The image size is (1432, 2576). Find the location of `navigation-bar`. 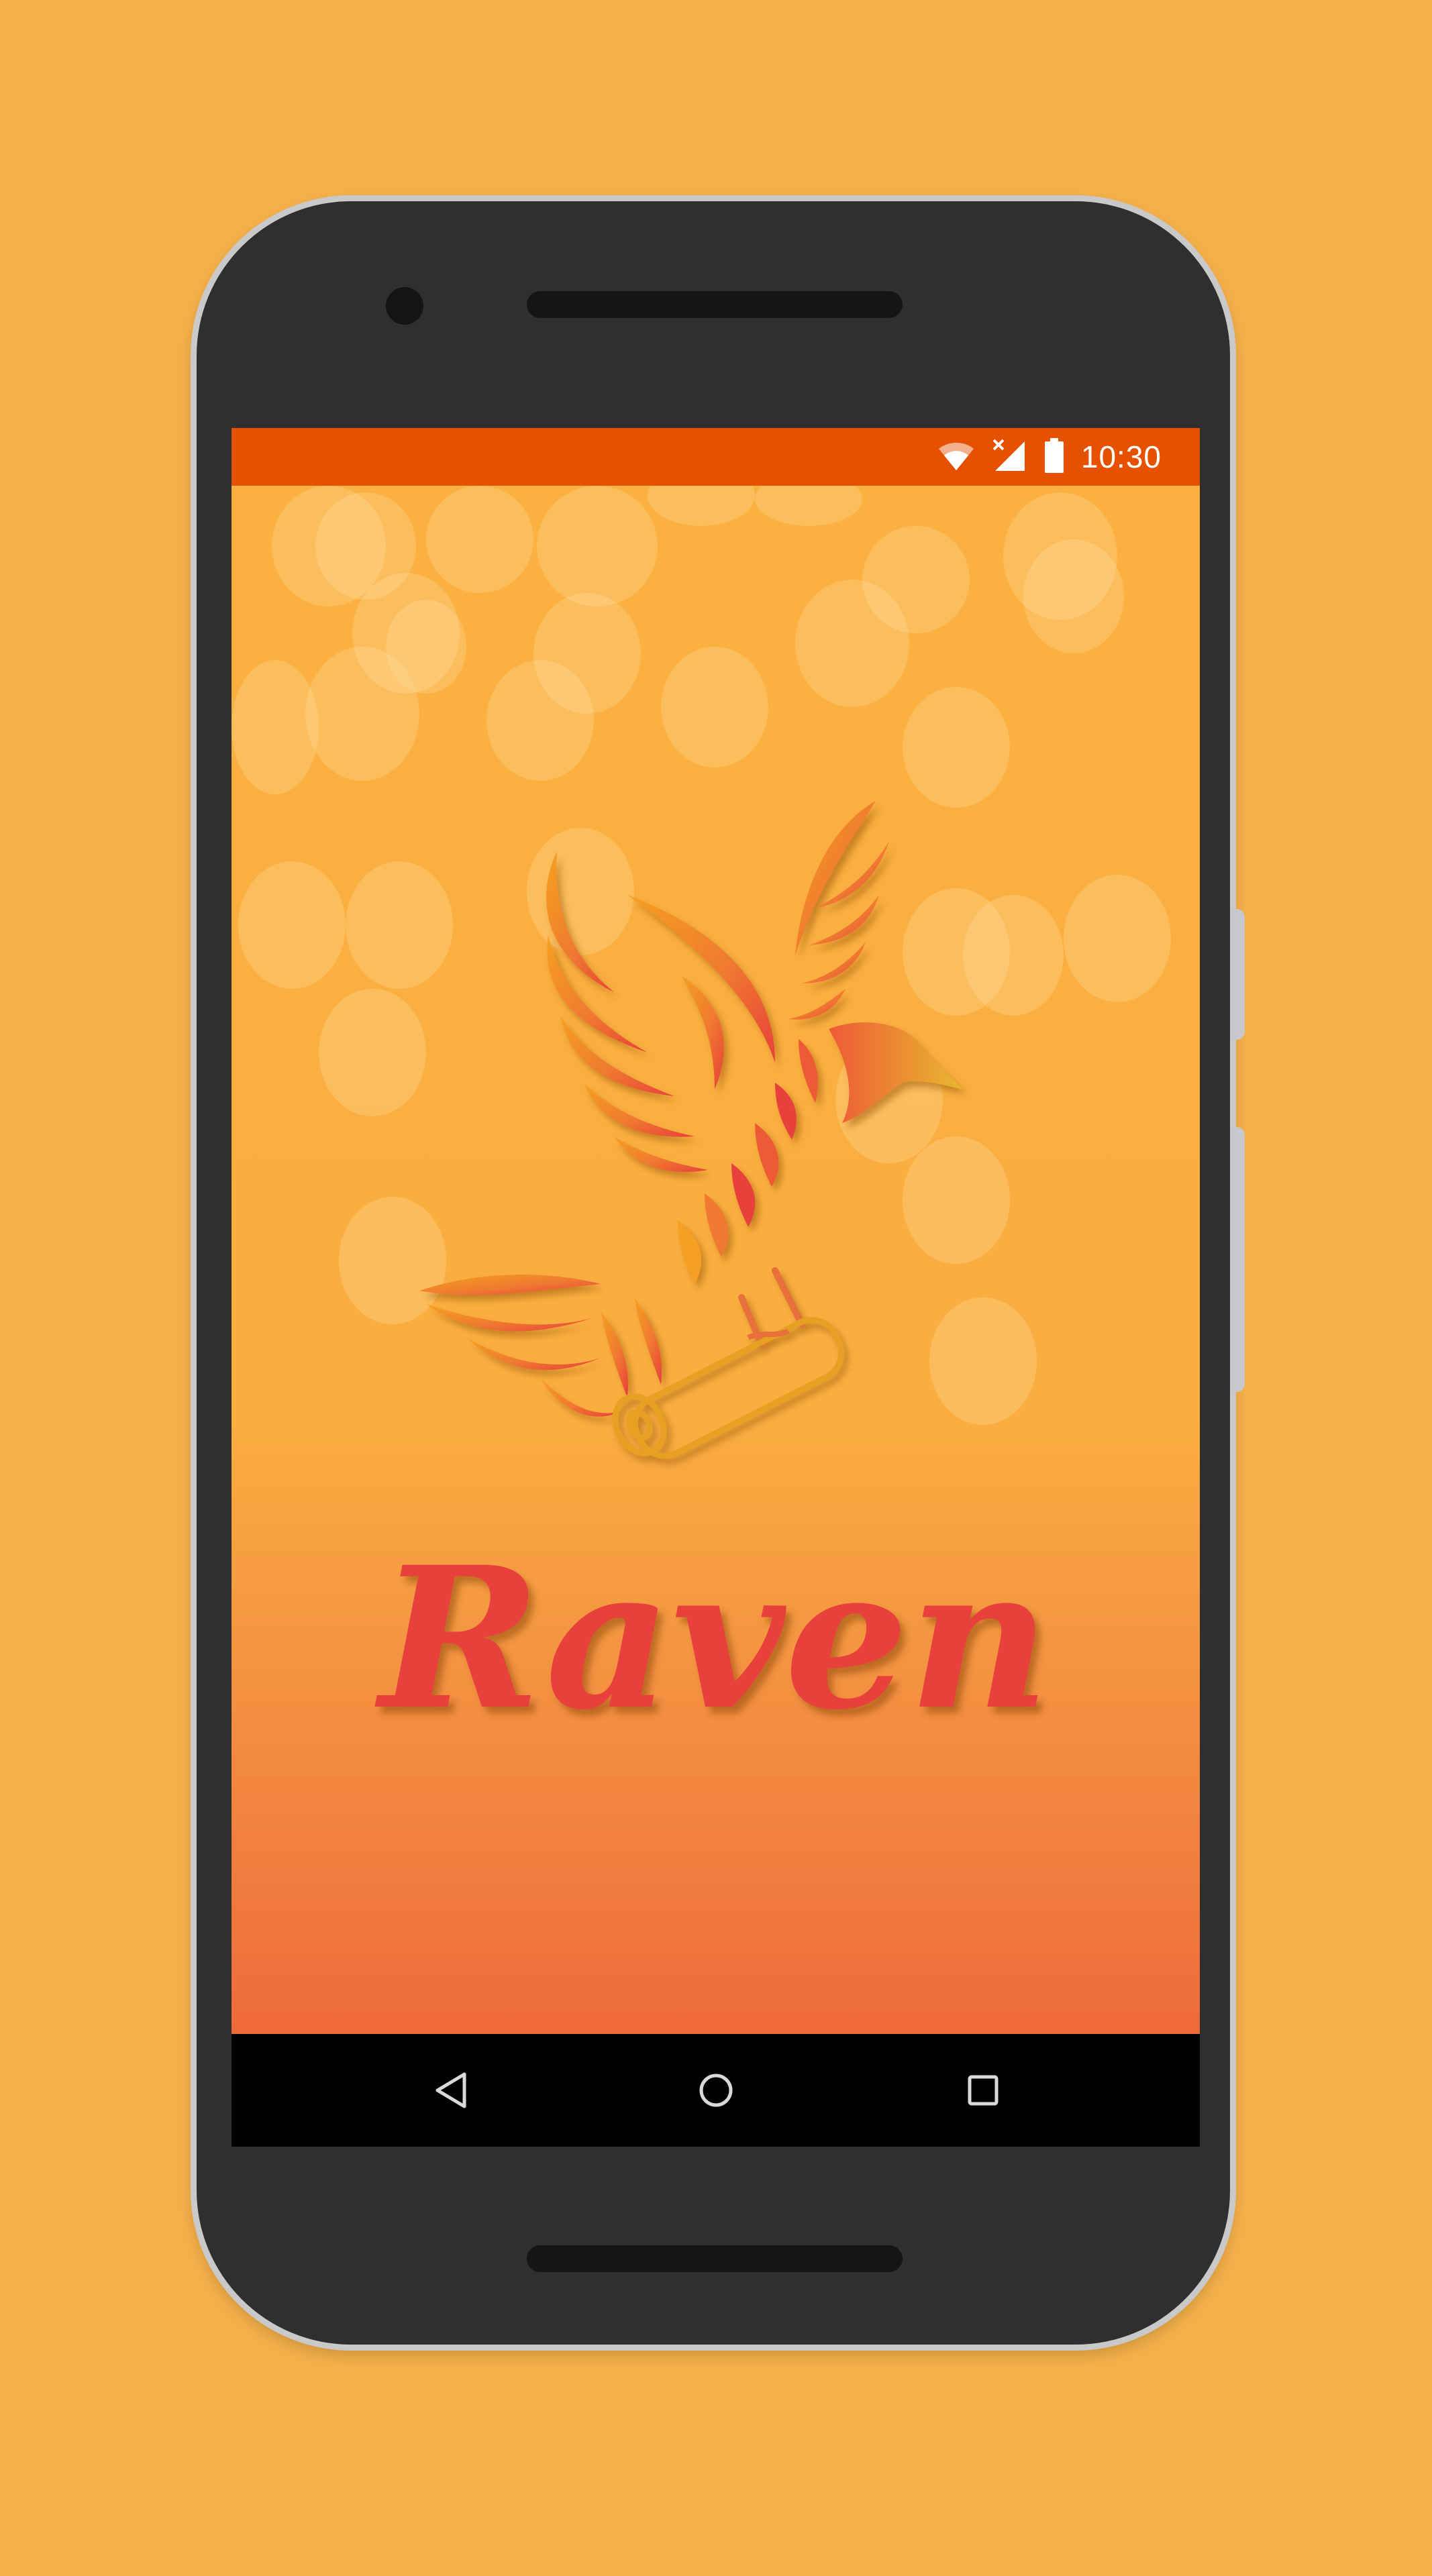

navigation-bar is located at coordinates (716, 2090).